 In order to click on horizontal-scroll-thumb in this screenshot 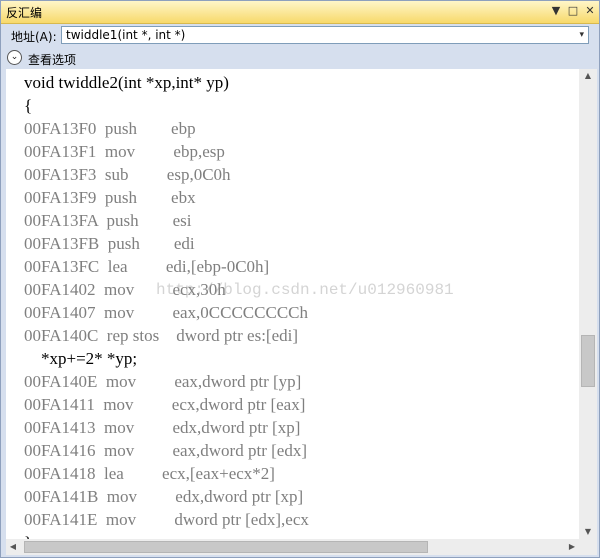, I will do `click(226, 547)`.